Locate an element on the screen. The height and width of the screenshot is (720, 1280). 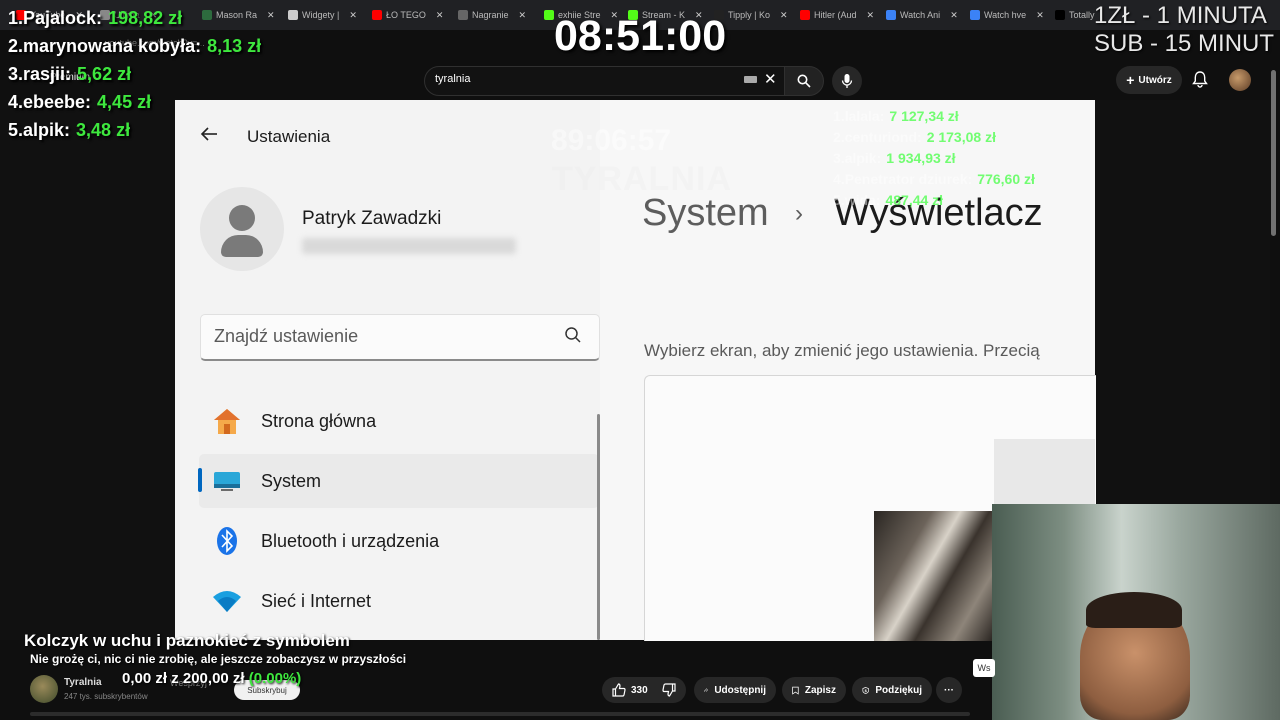
leaderboard-amount: 4,45 zł is located at coordinates (124, 102).